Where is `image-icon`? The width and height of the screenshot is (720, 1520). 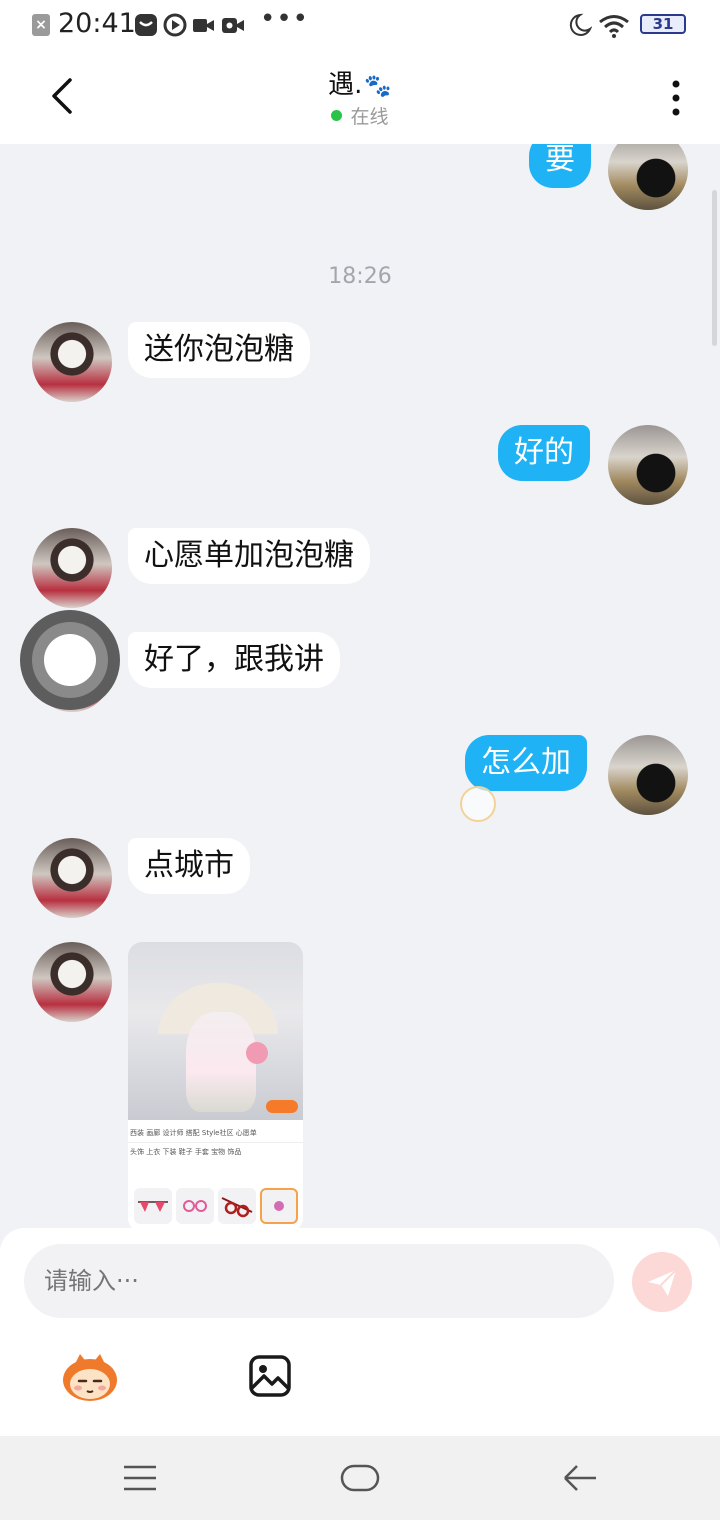
image-icon is located at coordinates (270, 1376).